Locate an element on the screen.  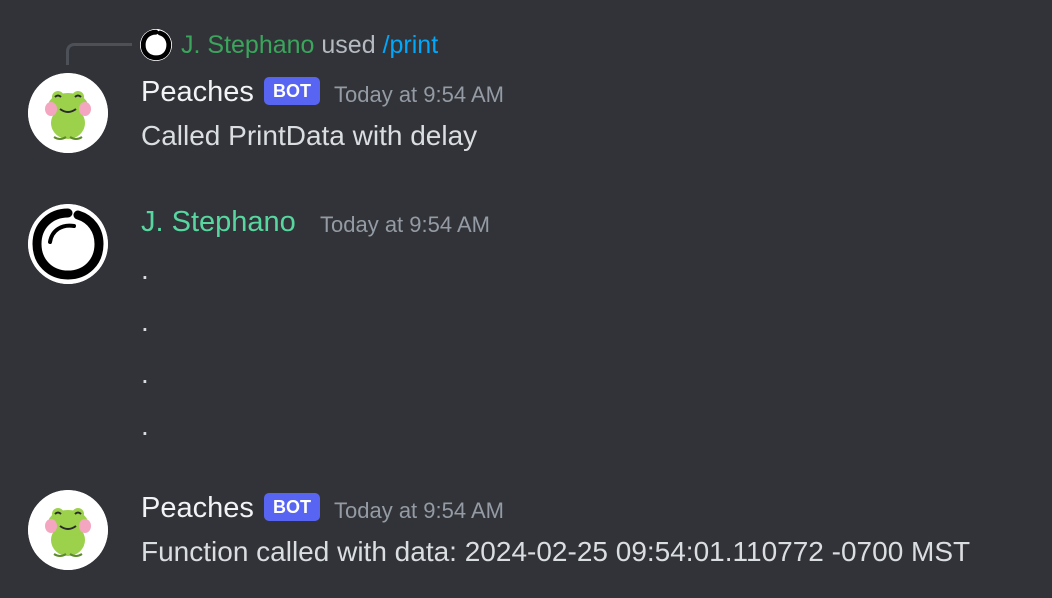
reply-connector-line is located at coordinates (99, 54).